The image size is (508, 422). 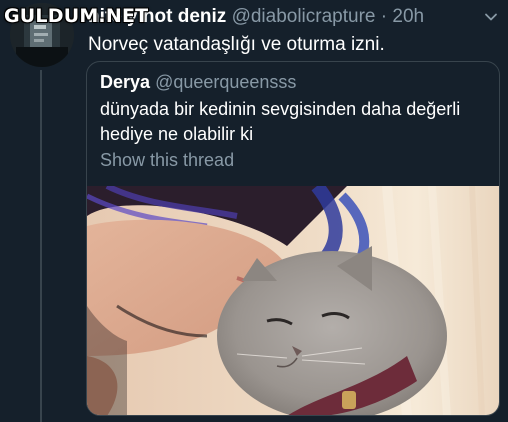 I want to click on show-thread-link: Show this thread, so click(x=167, y=160).